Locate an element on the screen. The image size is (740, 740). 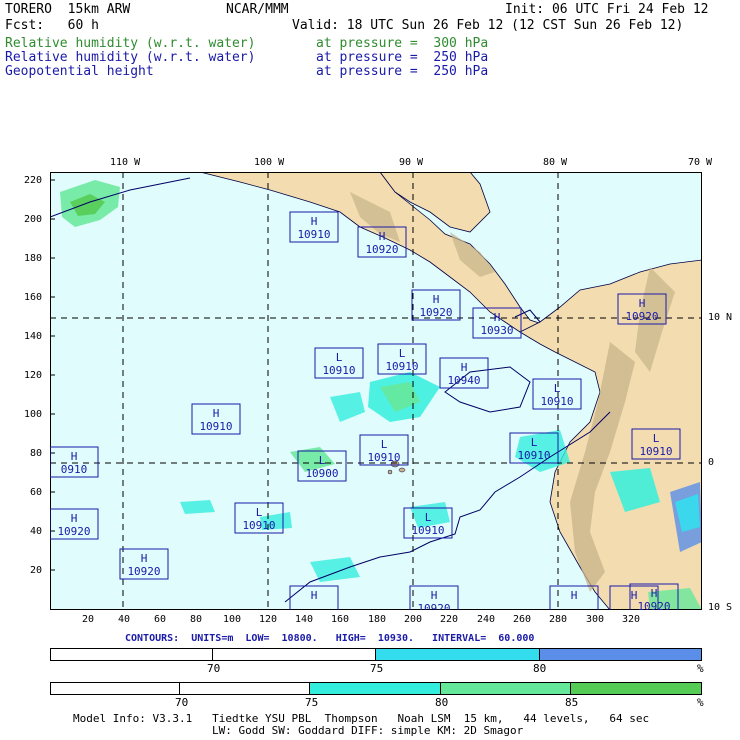
y-tick: 220 is located at coordinates (33, 180).